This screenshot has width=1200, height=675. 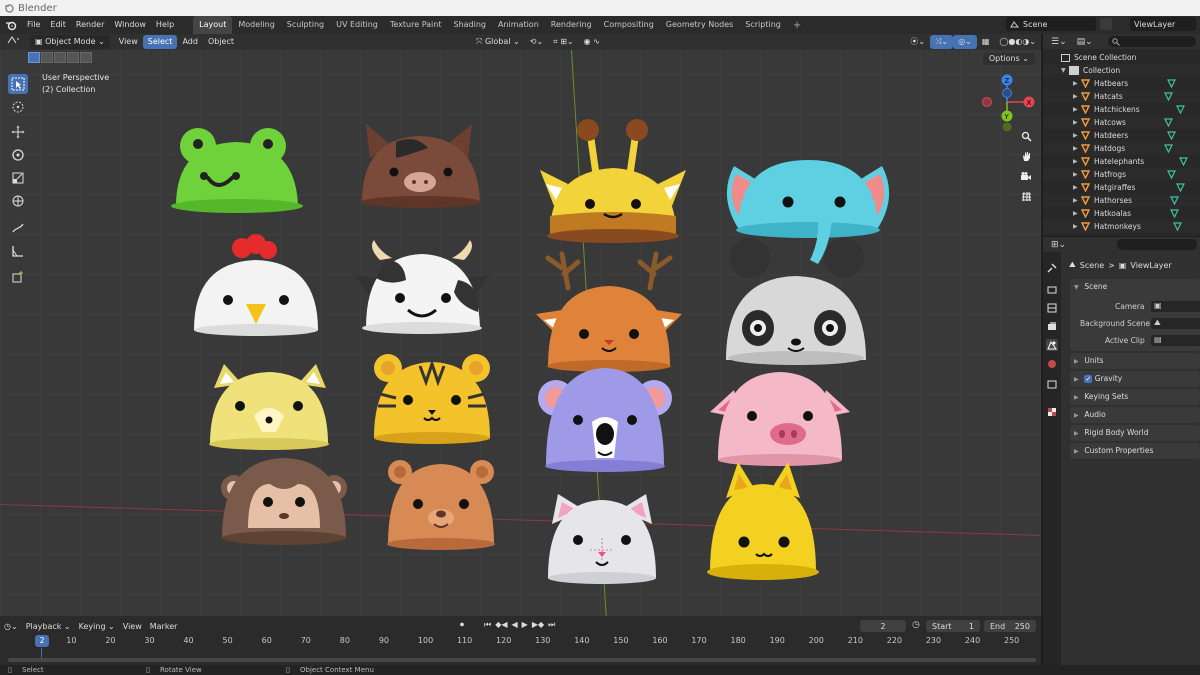 I want to click on menu-add: Add, so click(x=190, y=42).